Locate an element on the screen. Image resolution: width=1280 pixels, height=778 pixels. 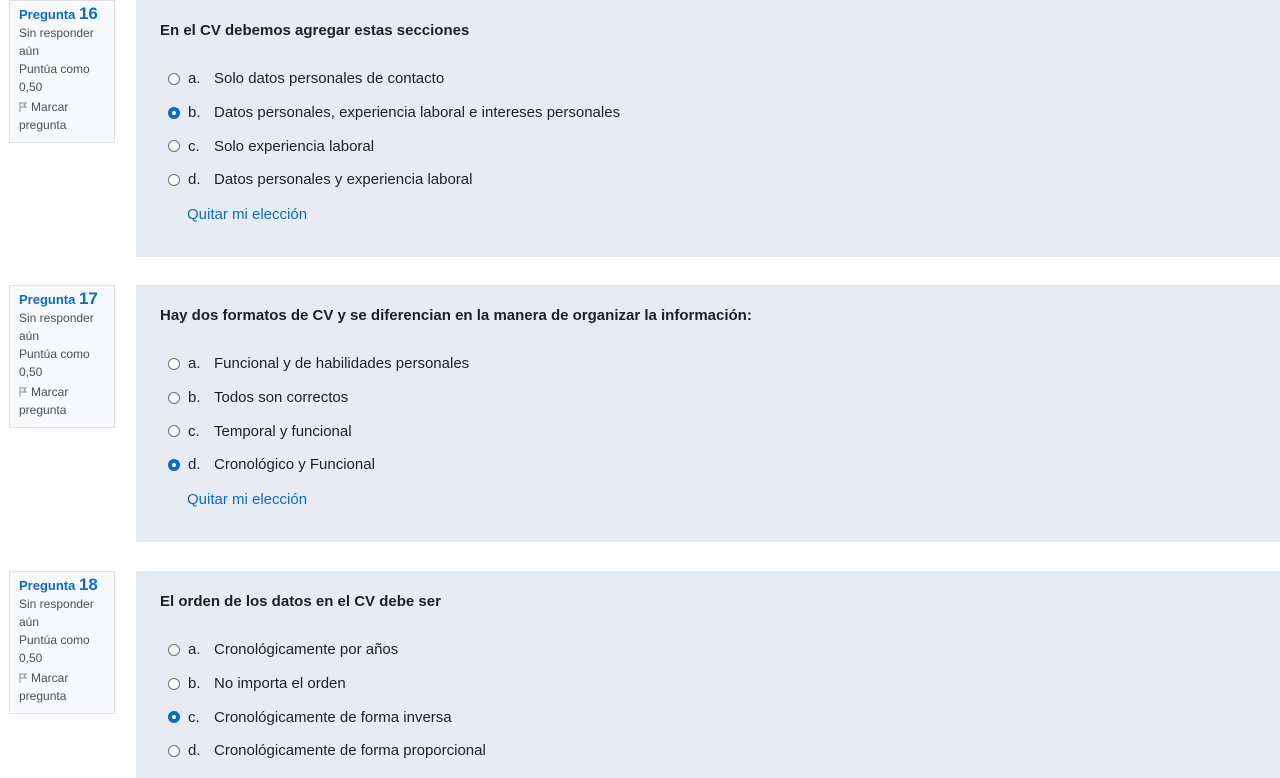
question-number-value: 16 is located at coordinates (88, 13).